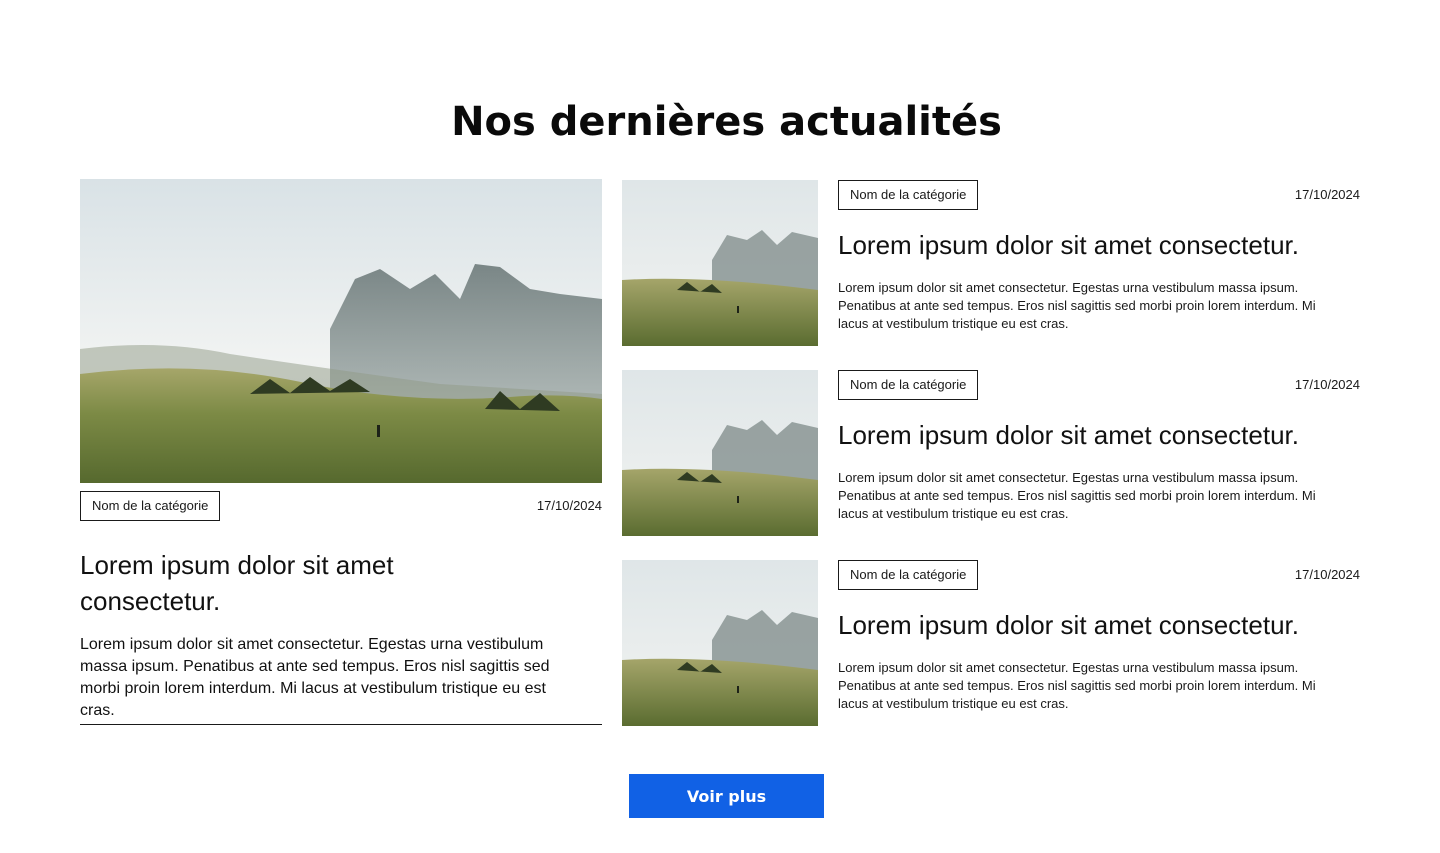  What do you see at coordinates (341, 724) in the screenshot?
I see `featured-divider` at bounding box center [341, 724].